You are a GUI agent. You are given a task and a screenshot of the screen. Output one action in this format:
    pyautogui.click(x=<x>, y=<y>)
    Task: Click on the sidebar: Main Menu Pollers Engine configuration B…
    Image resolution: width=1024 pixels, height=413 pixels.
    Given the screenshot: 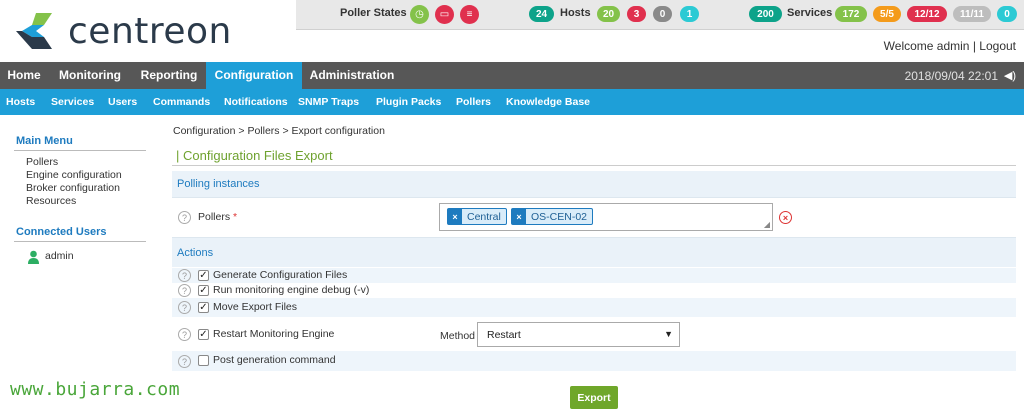 What is the action you would take?
    pyautogui.click(x=80, y=264)
    